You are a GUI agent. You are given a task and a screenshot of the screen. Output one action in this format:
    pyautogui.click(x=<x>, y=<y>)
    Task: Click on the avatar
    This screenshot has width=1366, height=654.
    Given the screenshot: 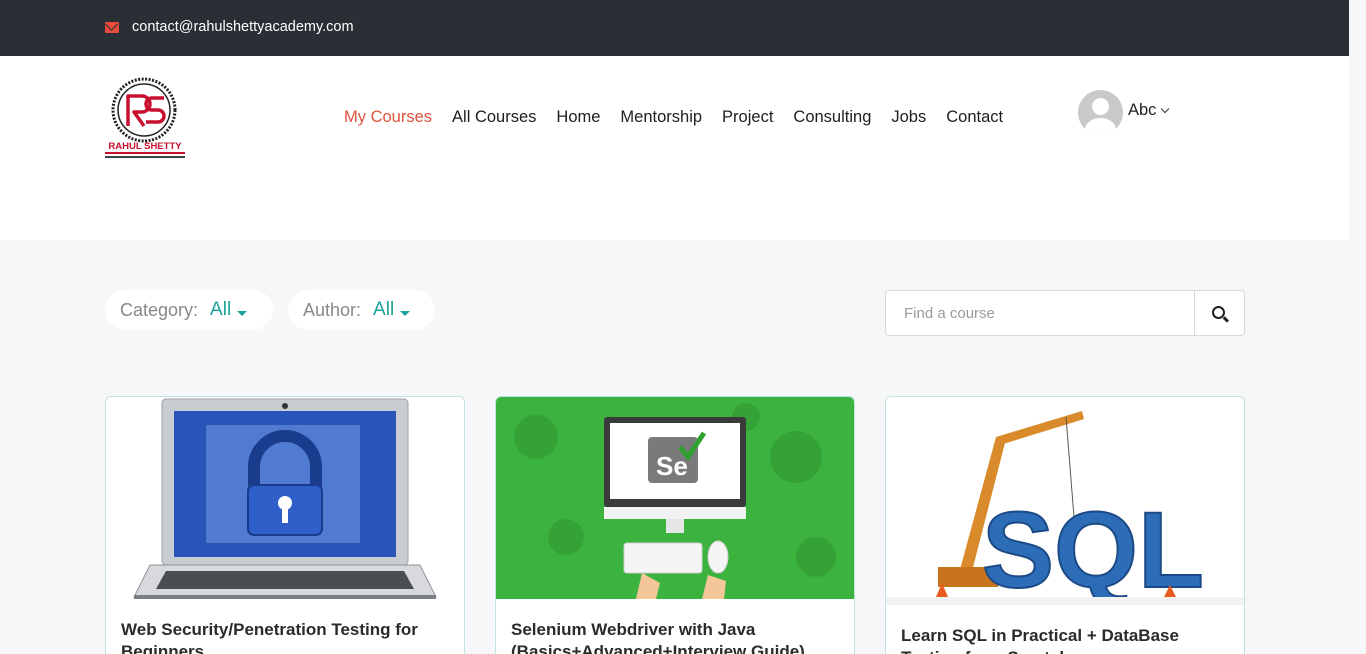 What is the action you would take?
    pyautogui.click(x=1100, y=112)
    